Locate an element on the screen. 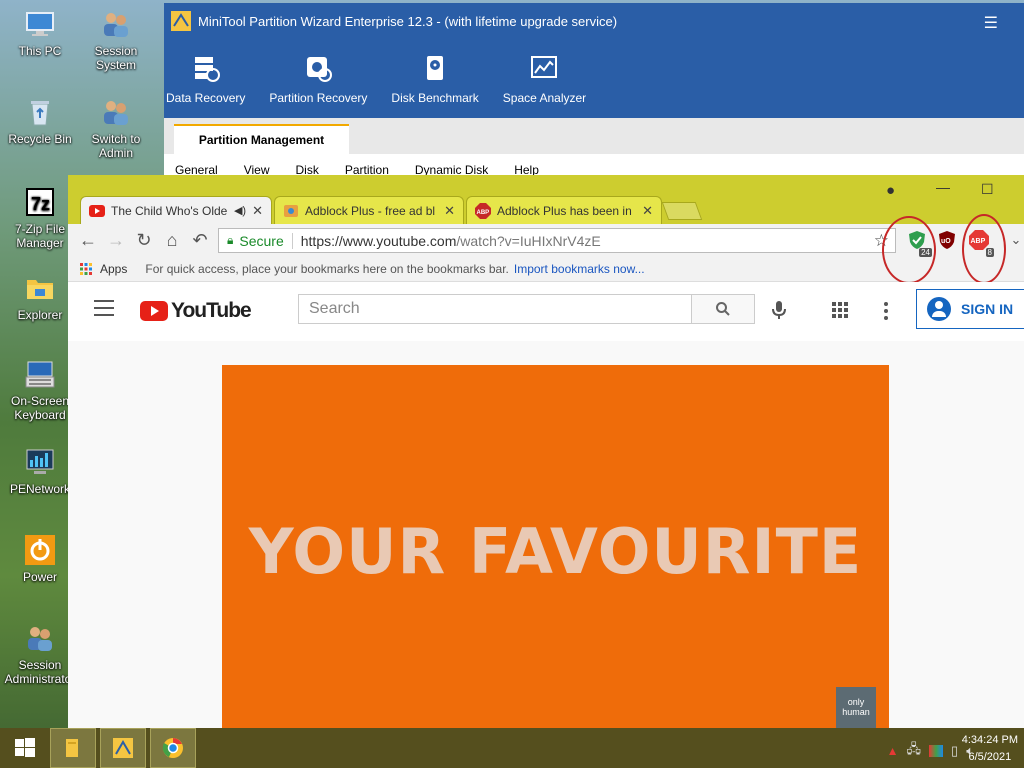 The image size is (1024, 768). computer-icon is located at coordinates (40, 24).